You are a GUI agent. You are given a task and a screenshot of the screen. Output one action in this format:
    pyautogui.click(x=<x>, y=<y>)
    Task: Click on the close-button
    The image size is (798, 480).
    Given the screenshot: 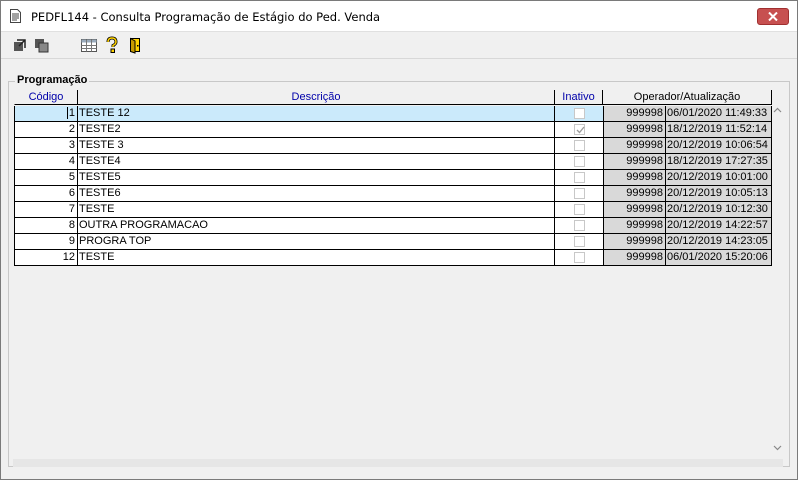 What is the action you would take?
    pyautogui.click(x=773, y=16)
    